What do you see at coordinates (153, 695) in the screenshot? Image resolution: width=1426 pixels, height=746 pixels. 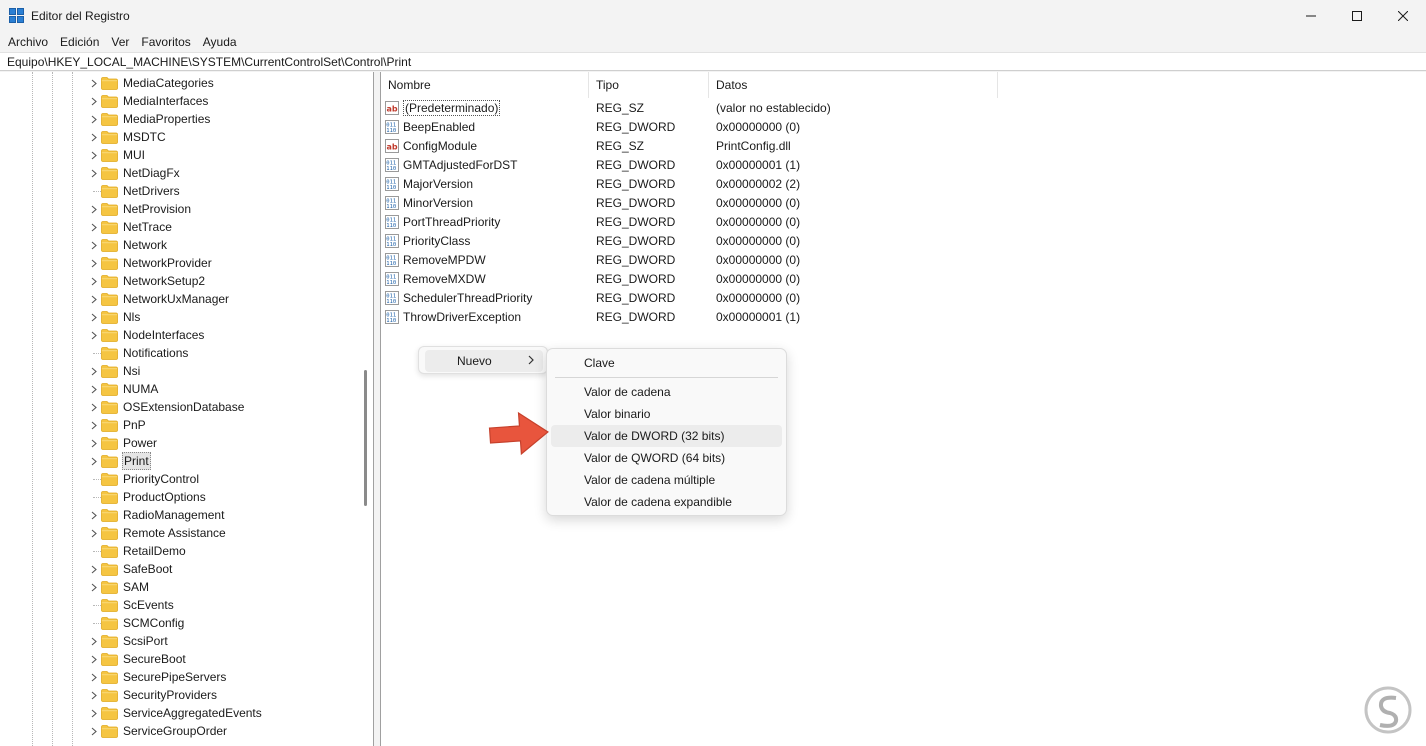 I see `tree-item: SecurityProviders` at bounding box center [153, 695].